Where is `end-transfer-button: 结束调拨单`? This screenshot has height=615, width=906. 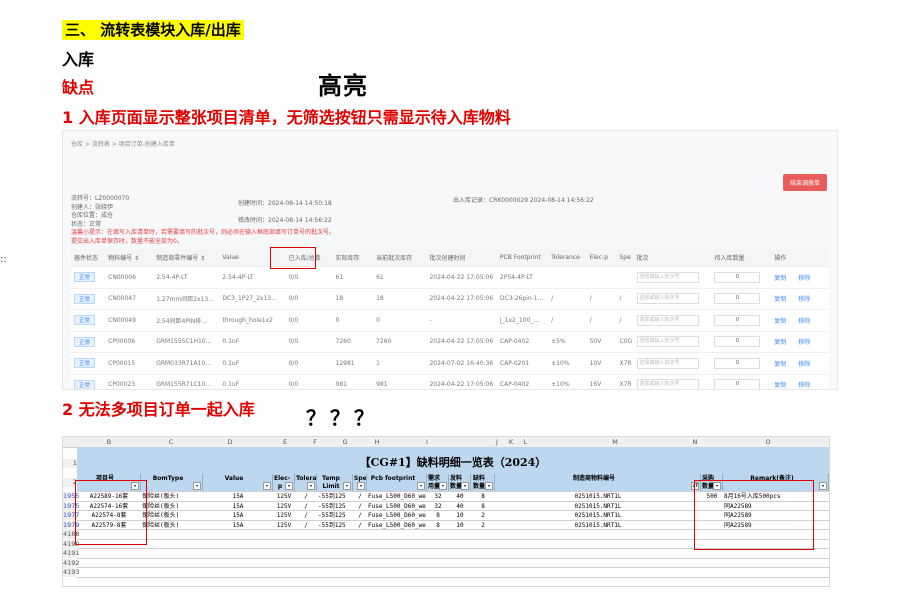 end-transfer-button: 结束调拨单 is located at coordinates (804, 182).